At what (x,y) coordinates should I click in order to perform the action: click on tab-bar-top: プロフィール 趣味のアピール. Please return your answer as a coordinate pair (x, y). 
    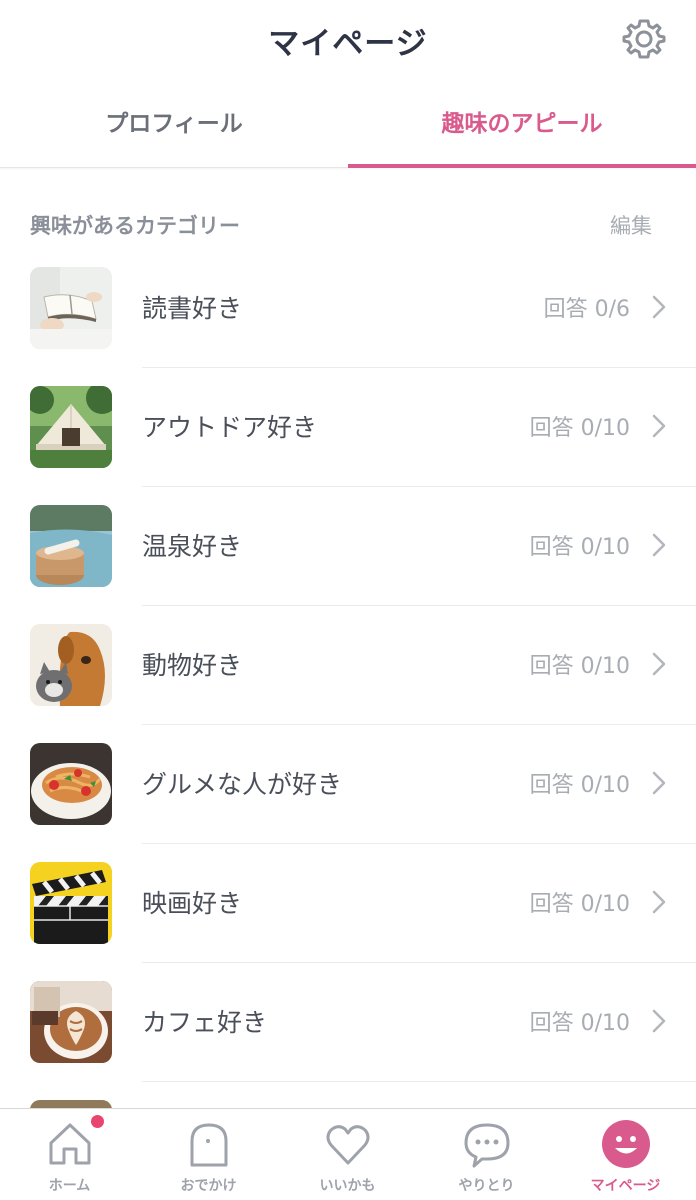
    Looking at the image, I should click on (348, 124).